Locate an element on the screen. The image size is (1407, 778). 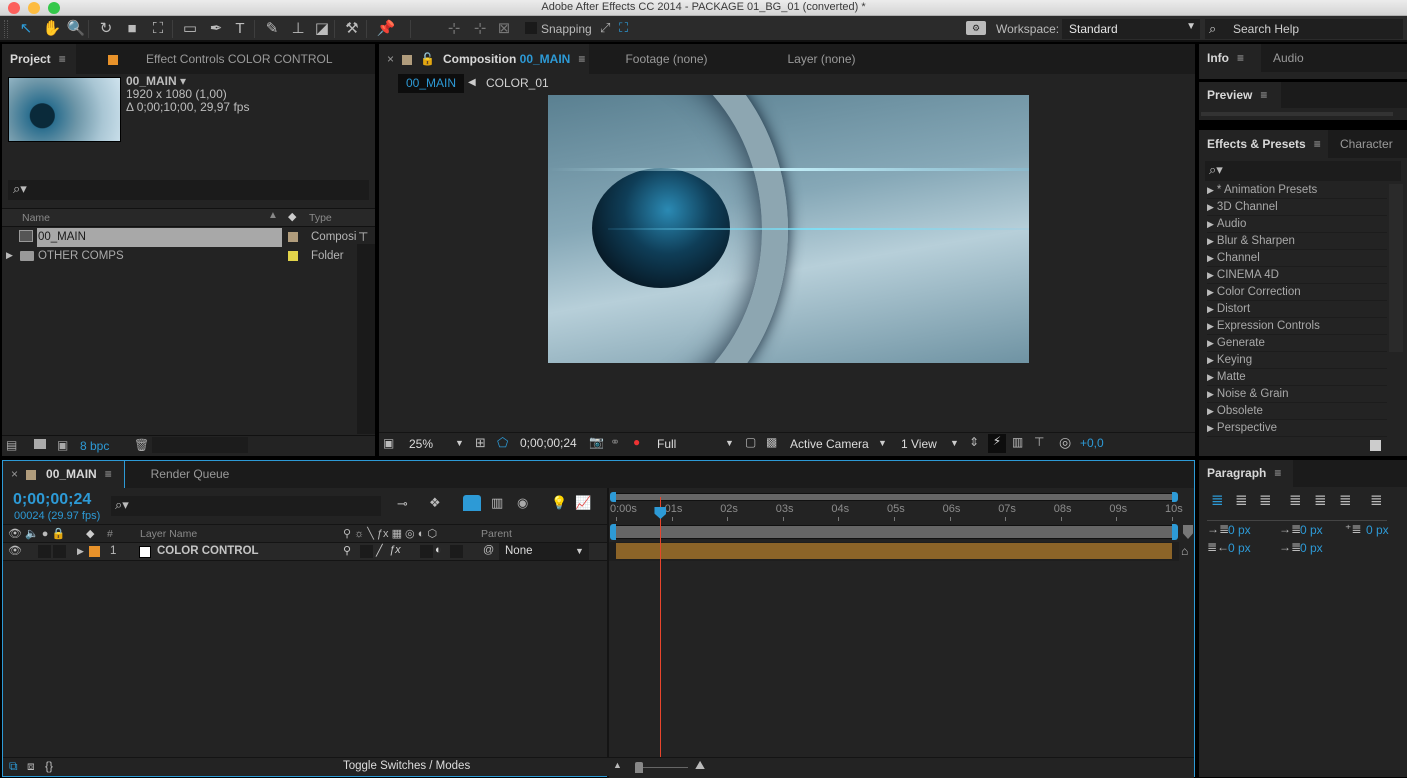
roto-brush-tool-icon: ⚒ is located at coordinates (352, 29).